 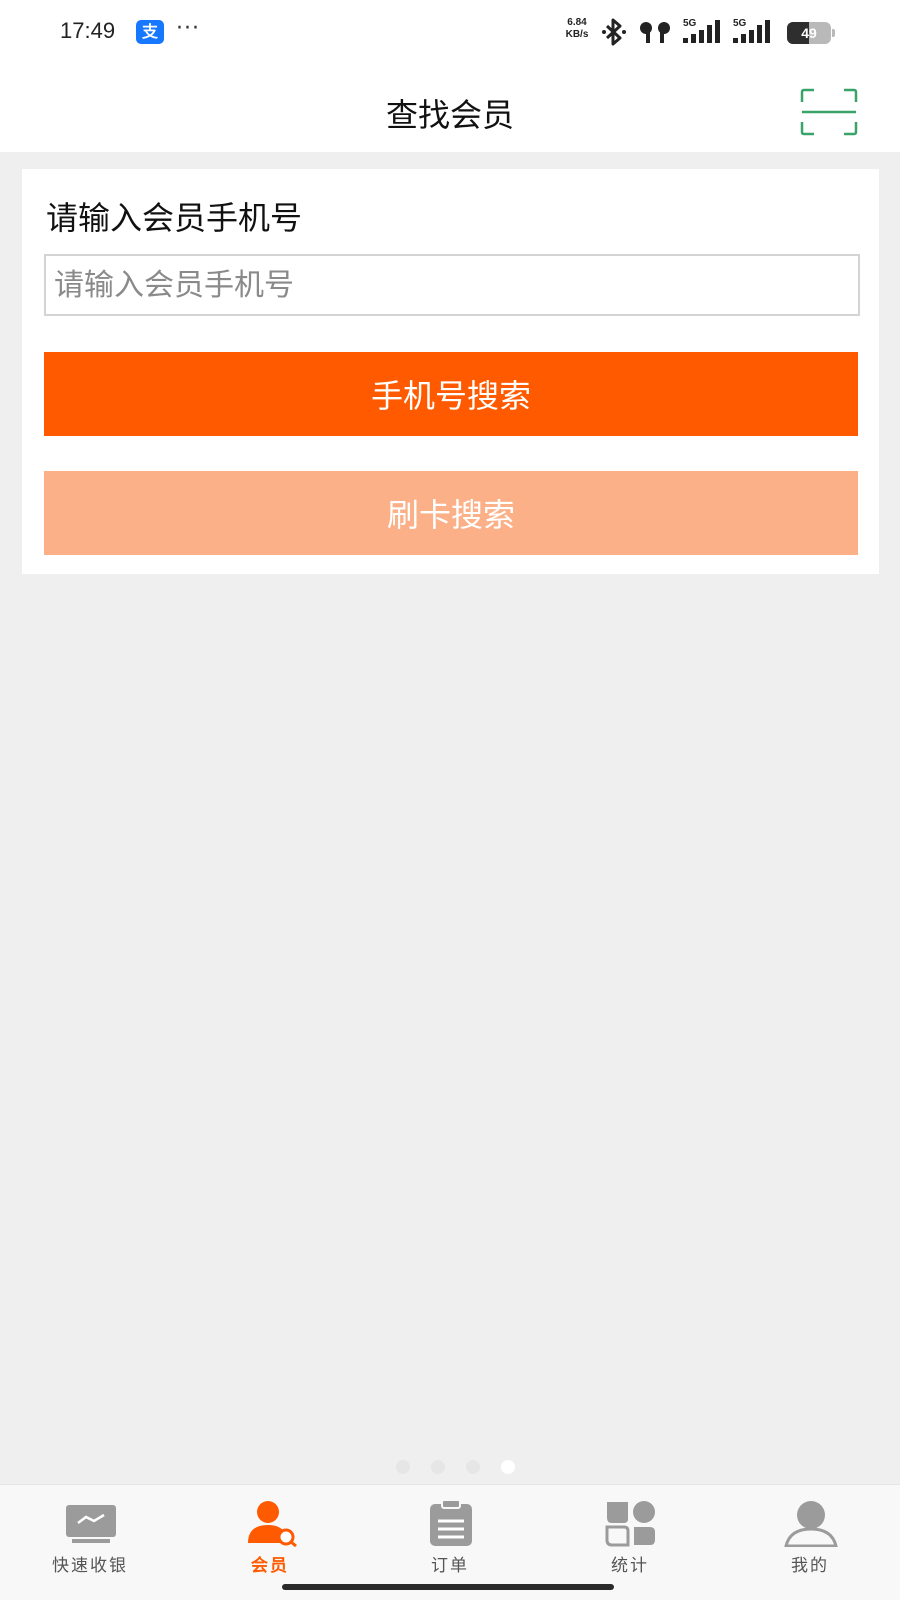 What do you see at coordinates (630, 1524) in the screenshot?
I see `stats-grid-icon` at bounding box center [630, 1524].